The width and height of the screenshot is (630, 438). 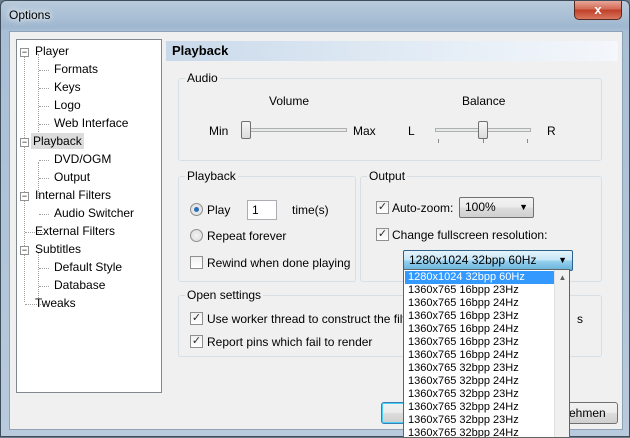 I want to click on play-count-input: 1, so click(x=262, y=210).